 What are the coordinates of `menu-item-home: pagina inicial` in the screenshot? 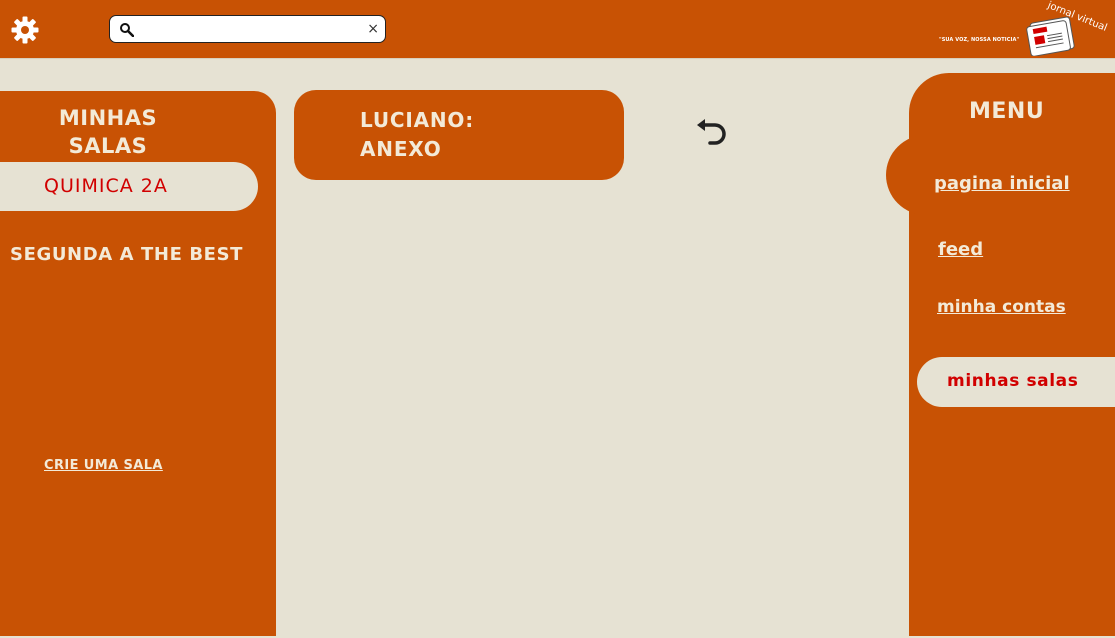 It's located at (1002, 183).